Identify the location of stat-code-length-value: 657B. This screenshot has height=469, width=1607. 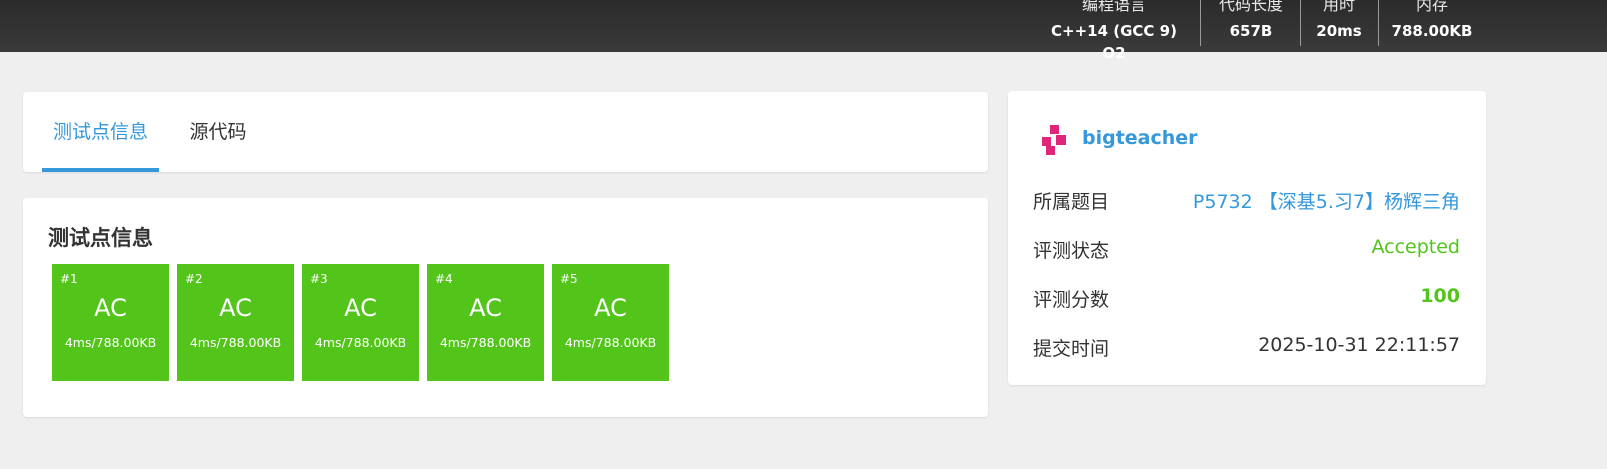
(1251, 31).